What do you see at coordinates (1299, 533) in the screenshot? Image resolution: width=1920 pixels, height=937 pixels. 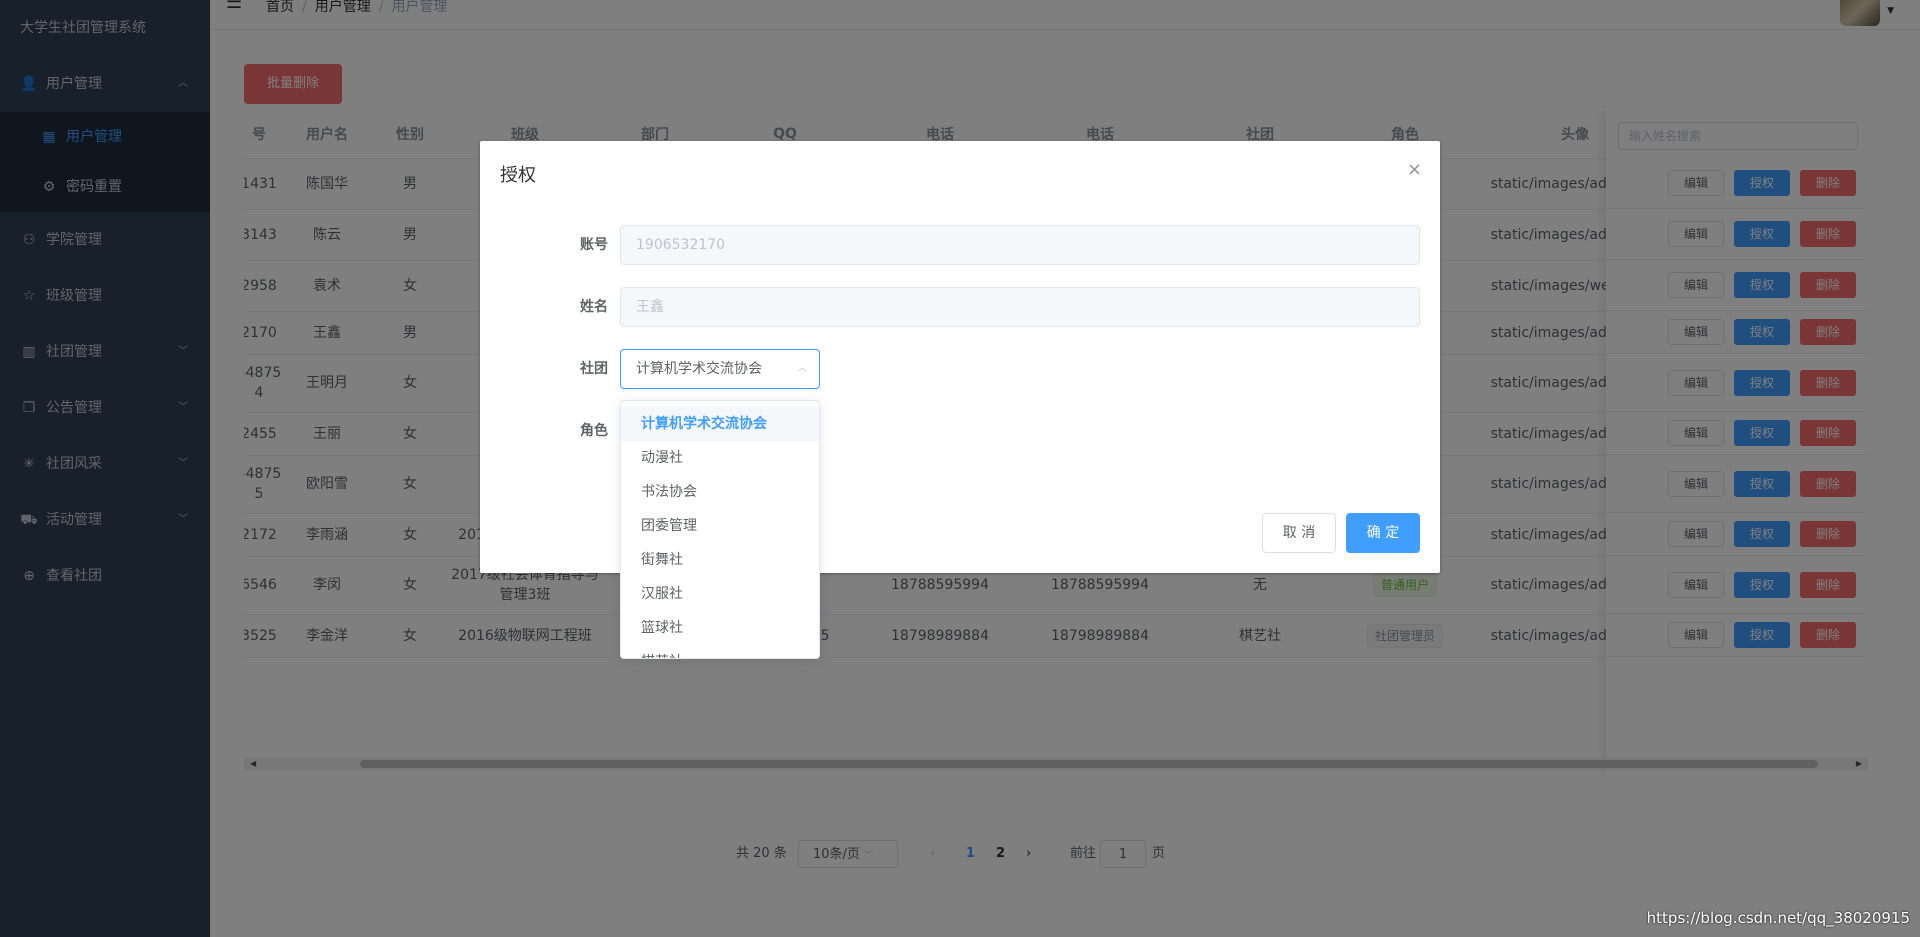 I see `cancel-button: 取 消` at bounding box center [1299, 533].